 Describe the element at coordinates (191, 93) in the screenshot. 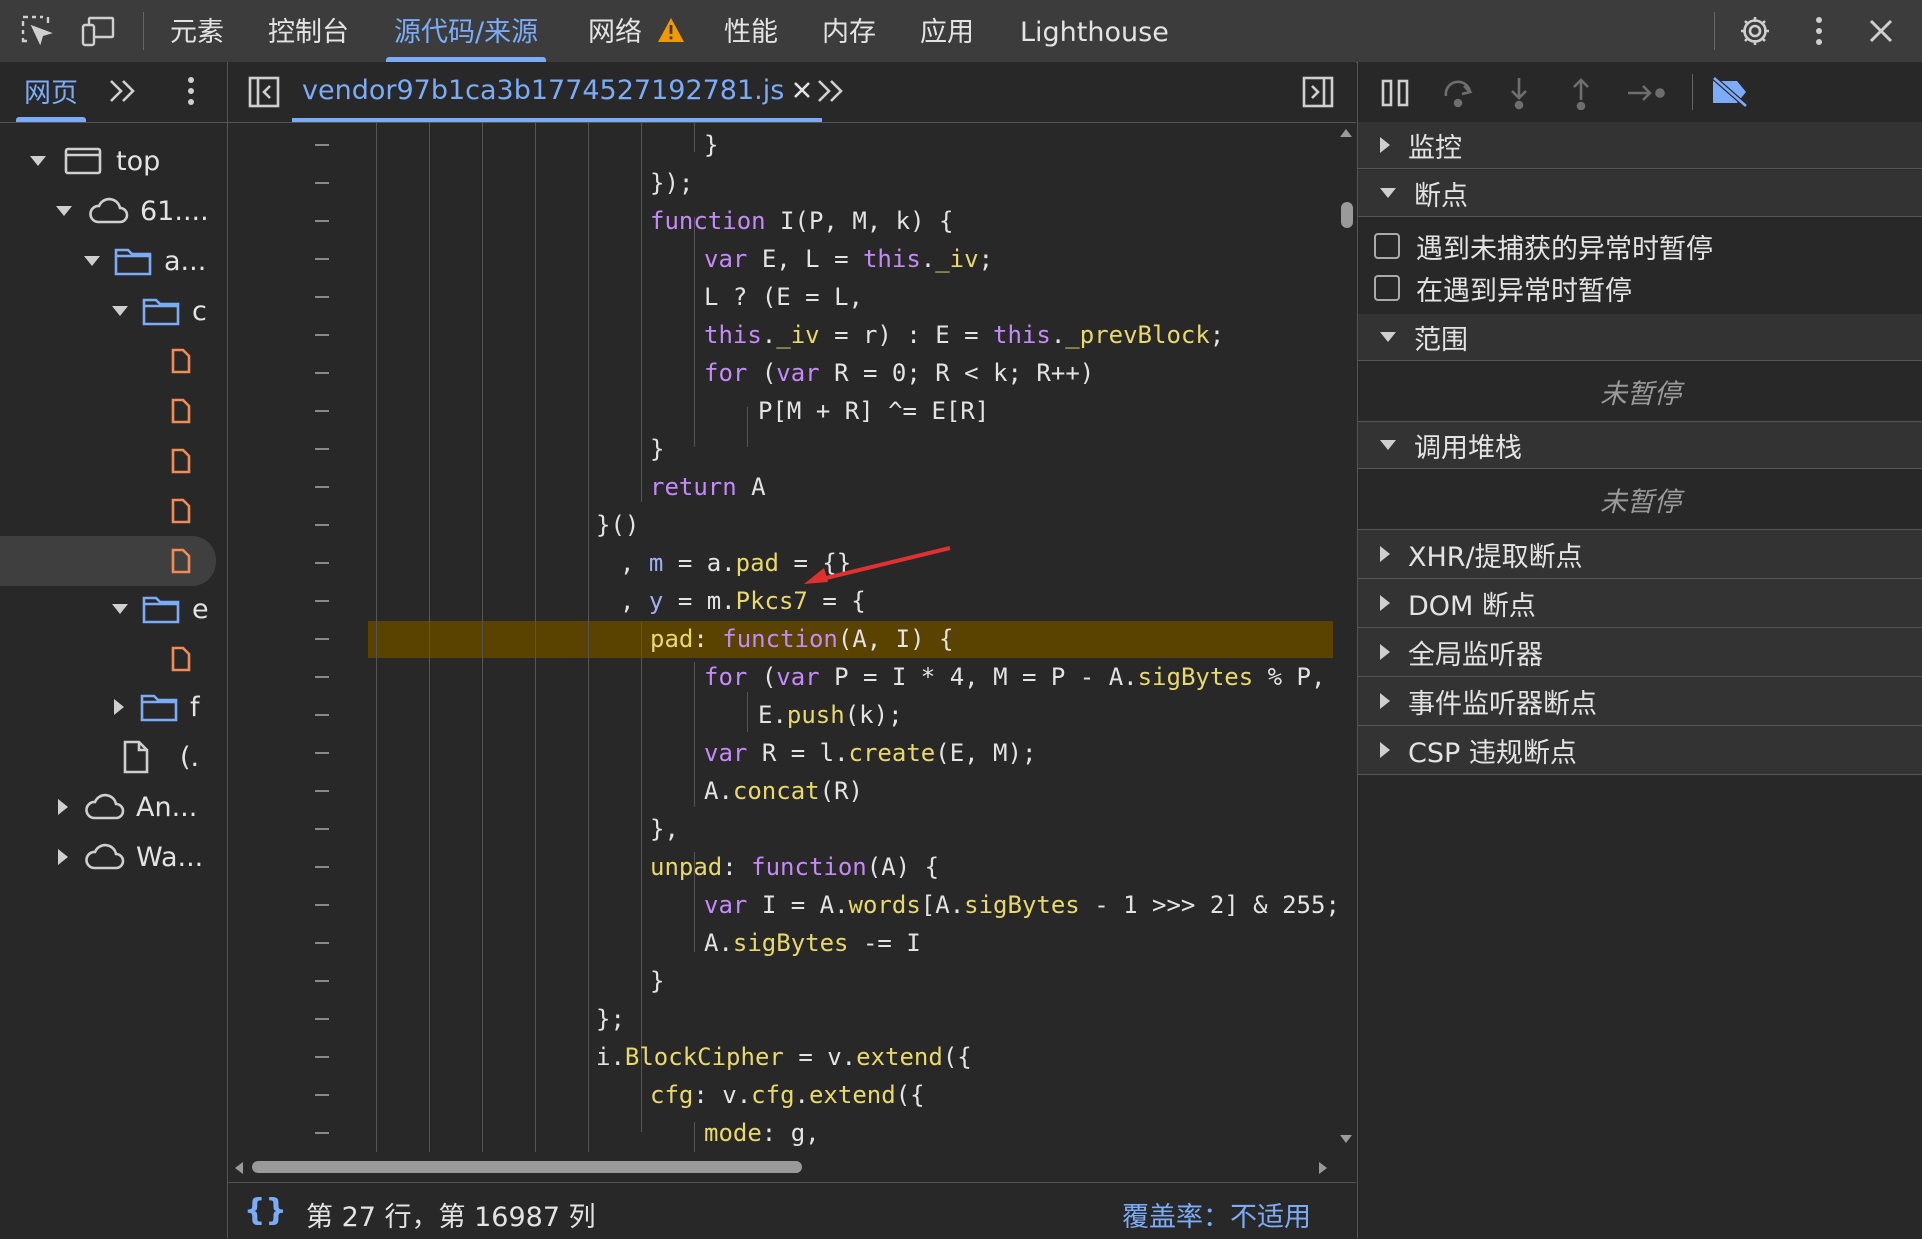

I see `navigator-menu-icon` at that location.